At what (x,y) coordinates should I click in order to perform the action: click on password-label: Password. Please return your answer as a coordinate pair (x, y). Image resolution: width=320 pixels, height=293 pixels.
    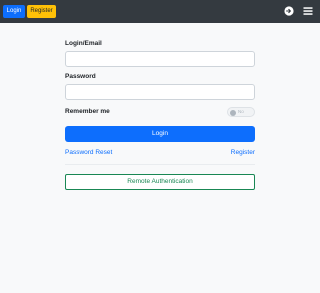
    Looking at the image, I should click on (80, 76).